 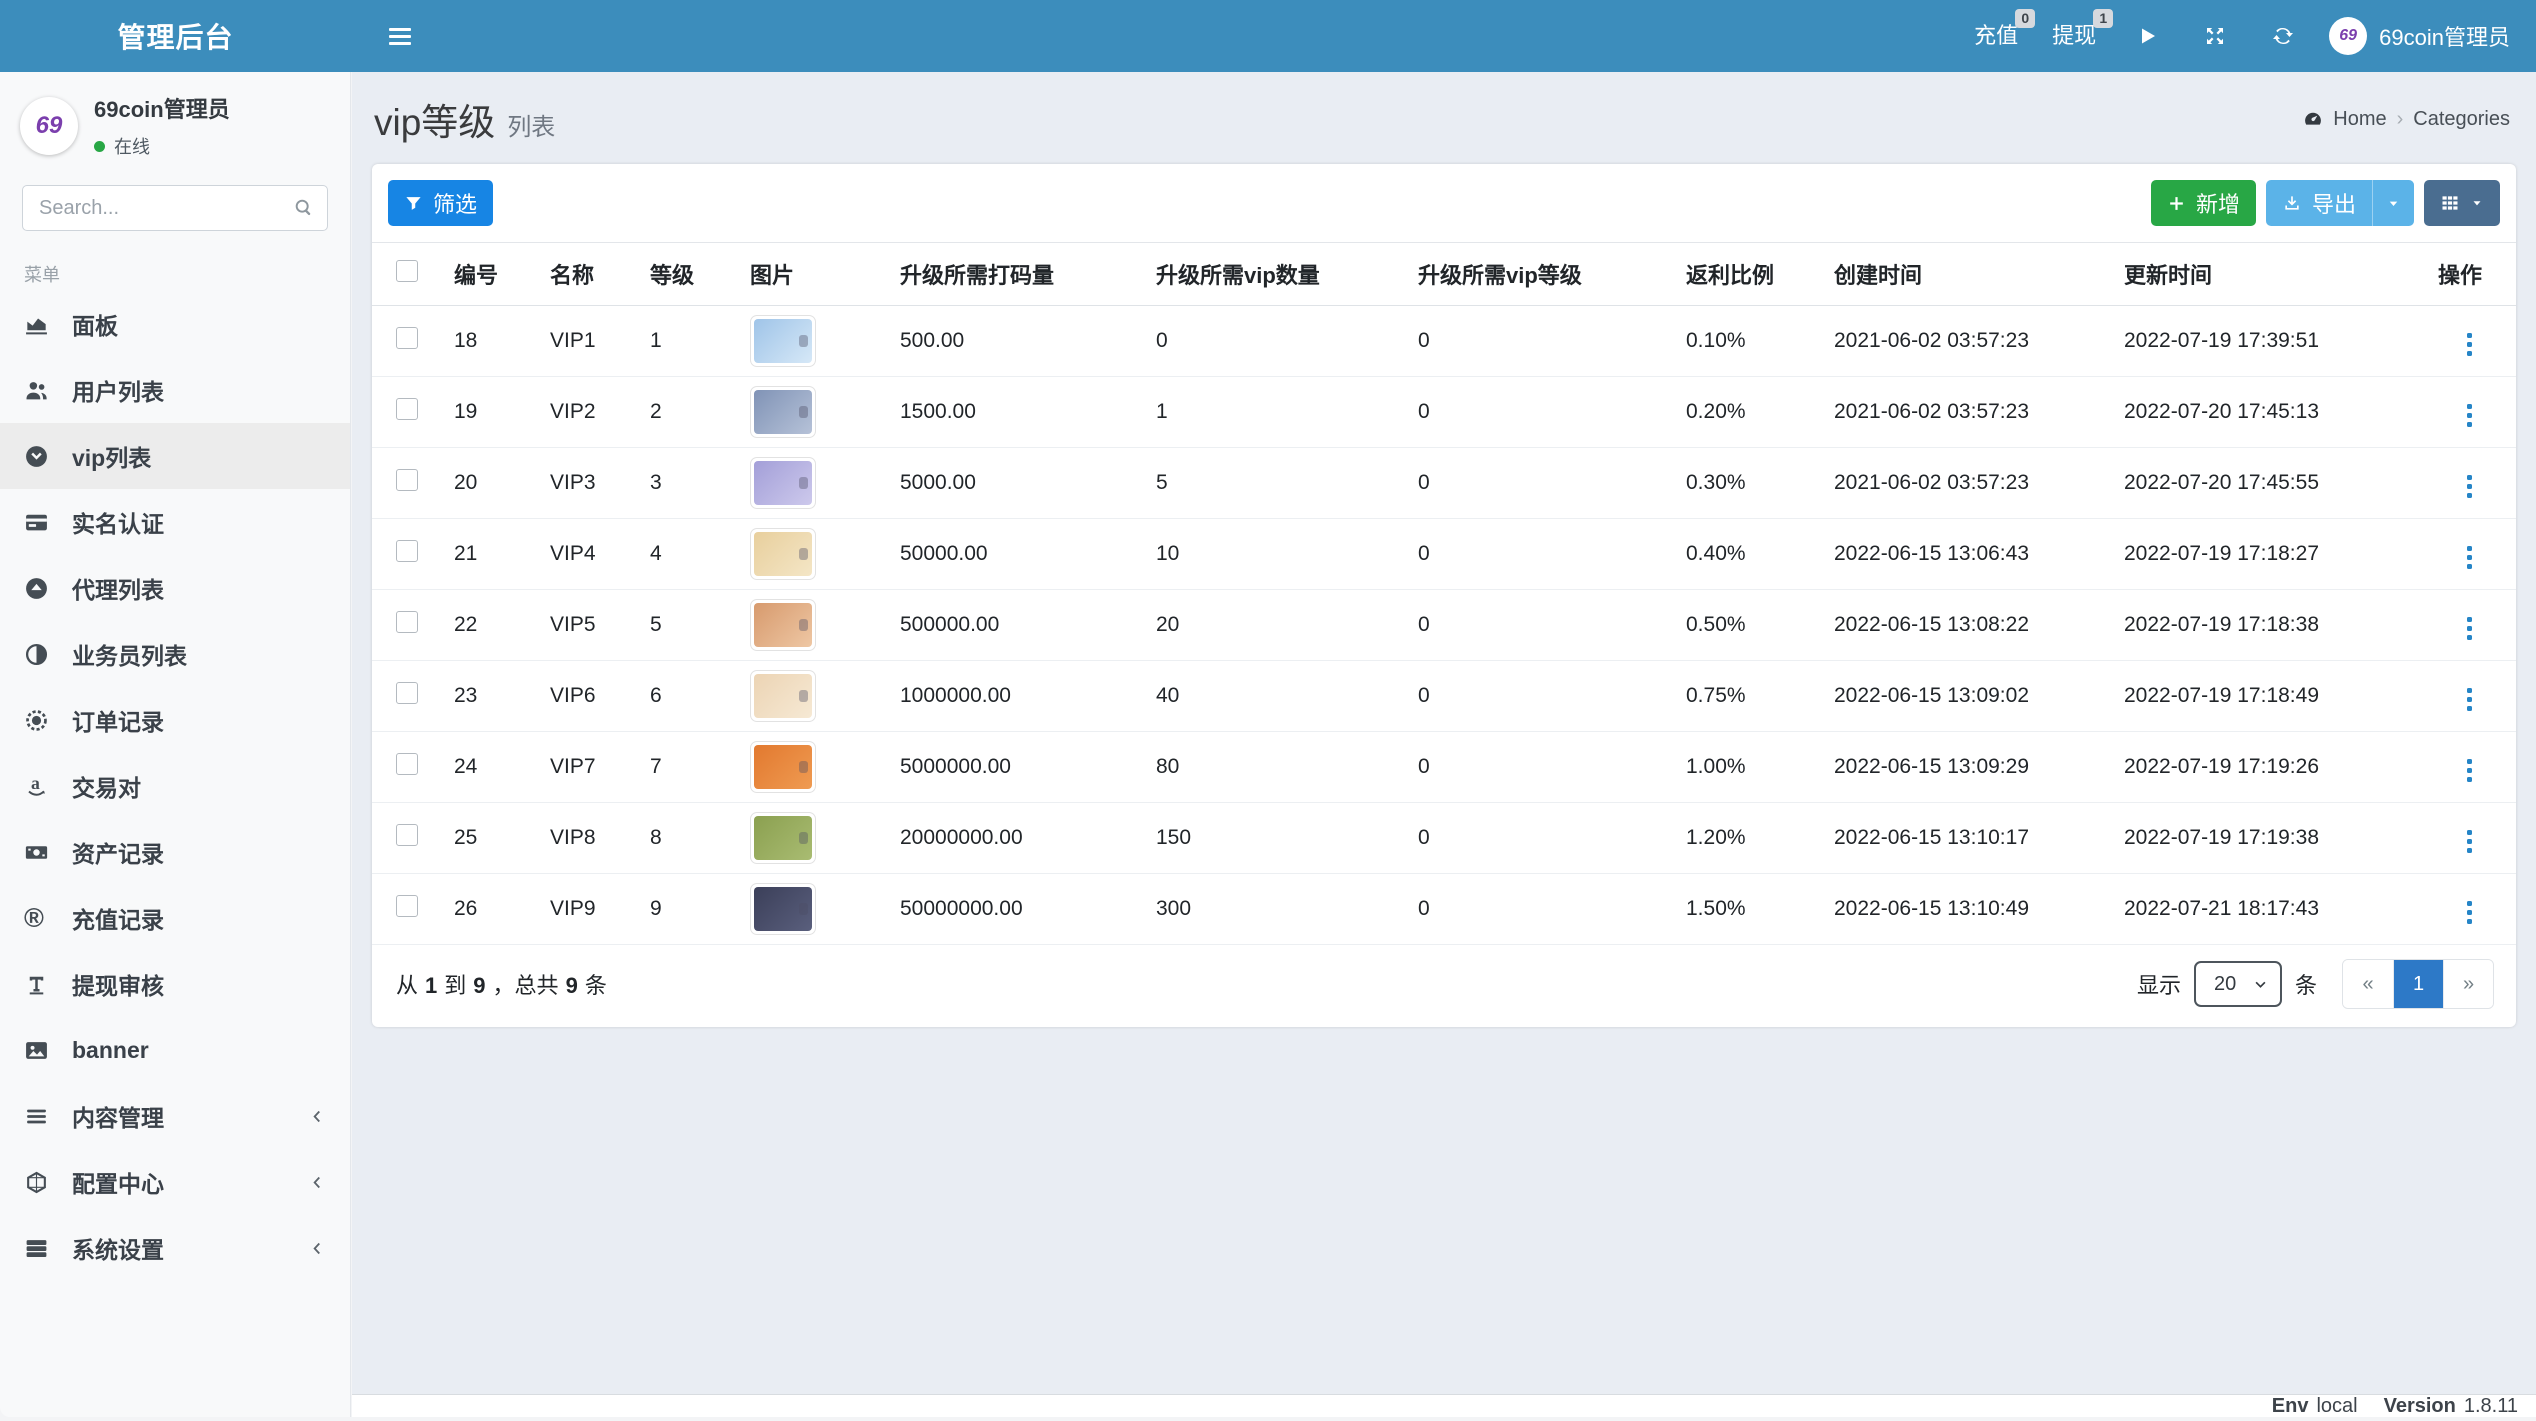 I want to click on sidebar-item-dashboard: 面板, so click(x=175, y=324).